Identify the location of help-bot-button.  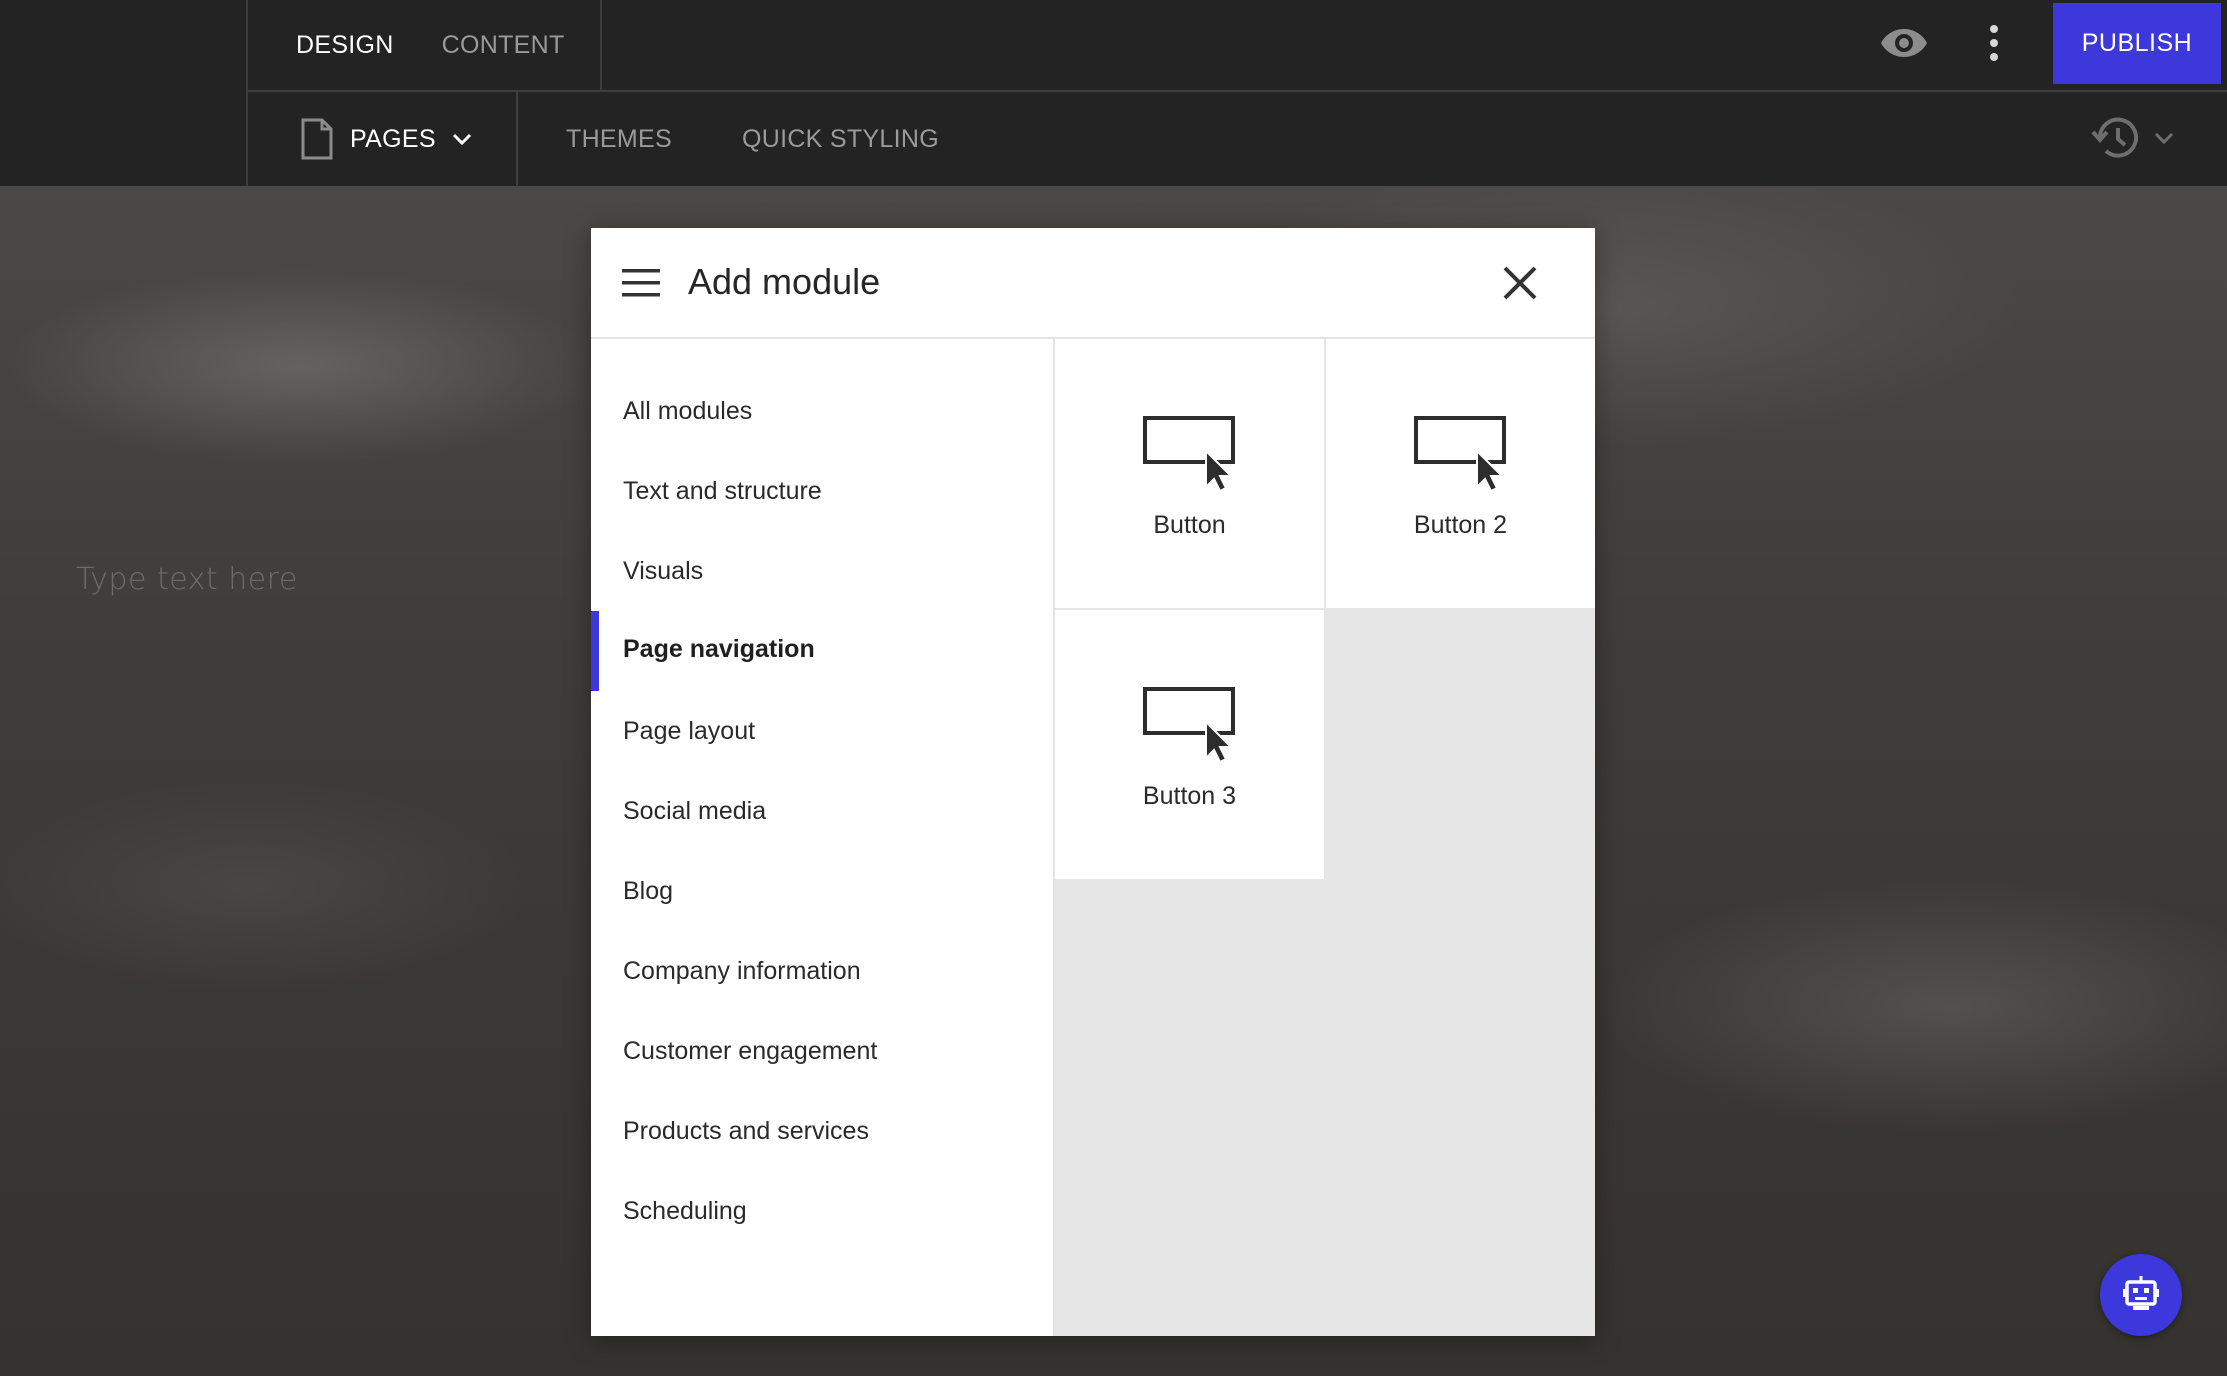
(2141, 1295).